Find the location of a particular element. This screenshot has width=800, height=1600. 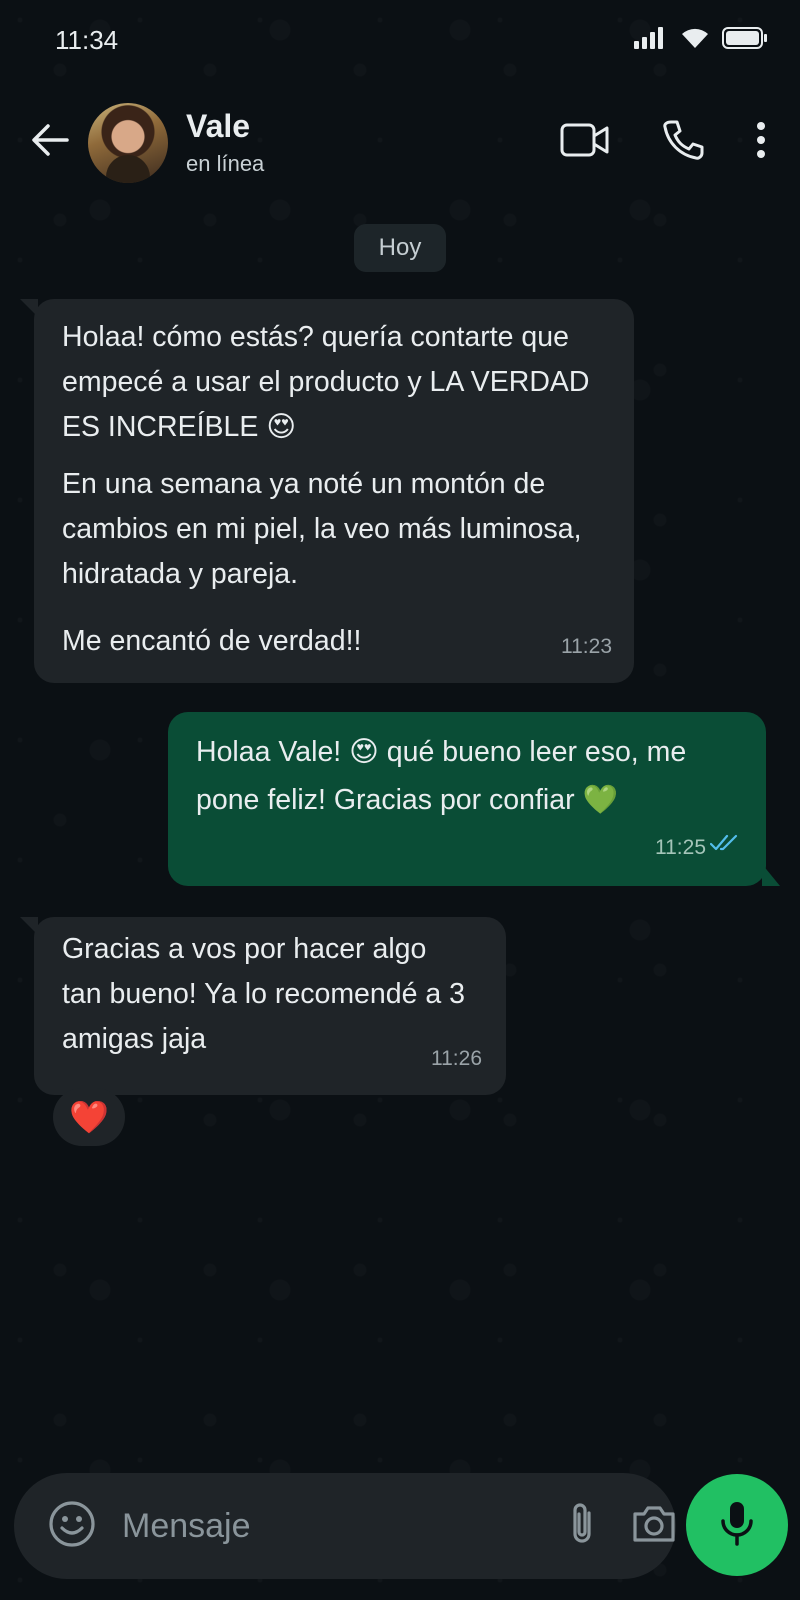

message-input-bar is located at coordinates (345, 1526).